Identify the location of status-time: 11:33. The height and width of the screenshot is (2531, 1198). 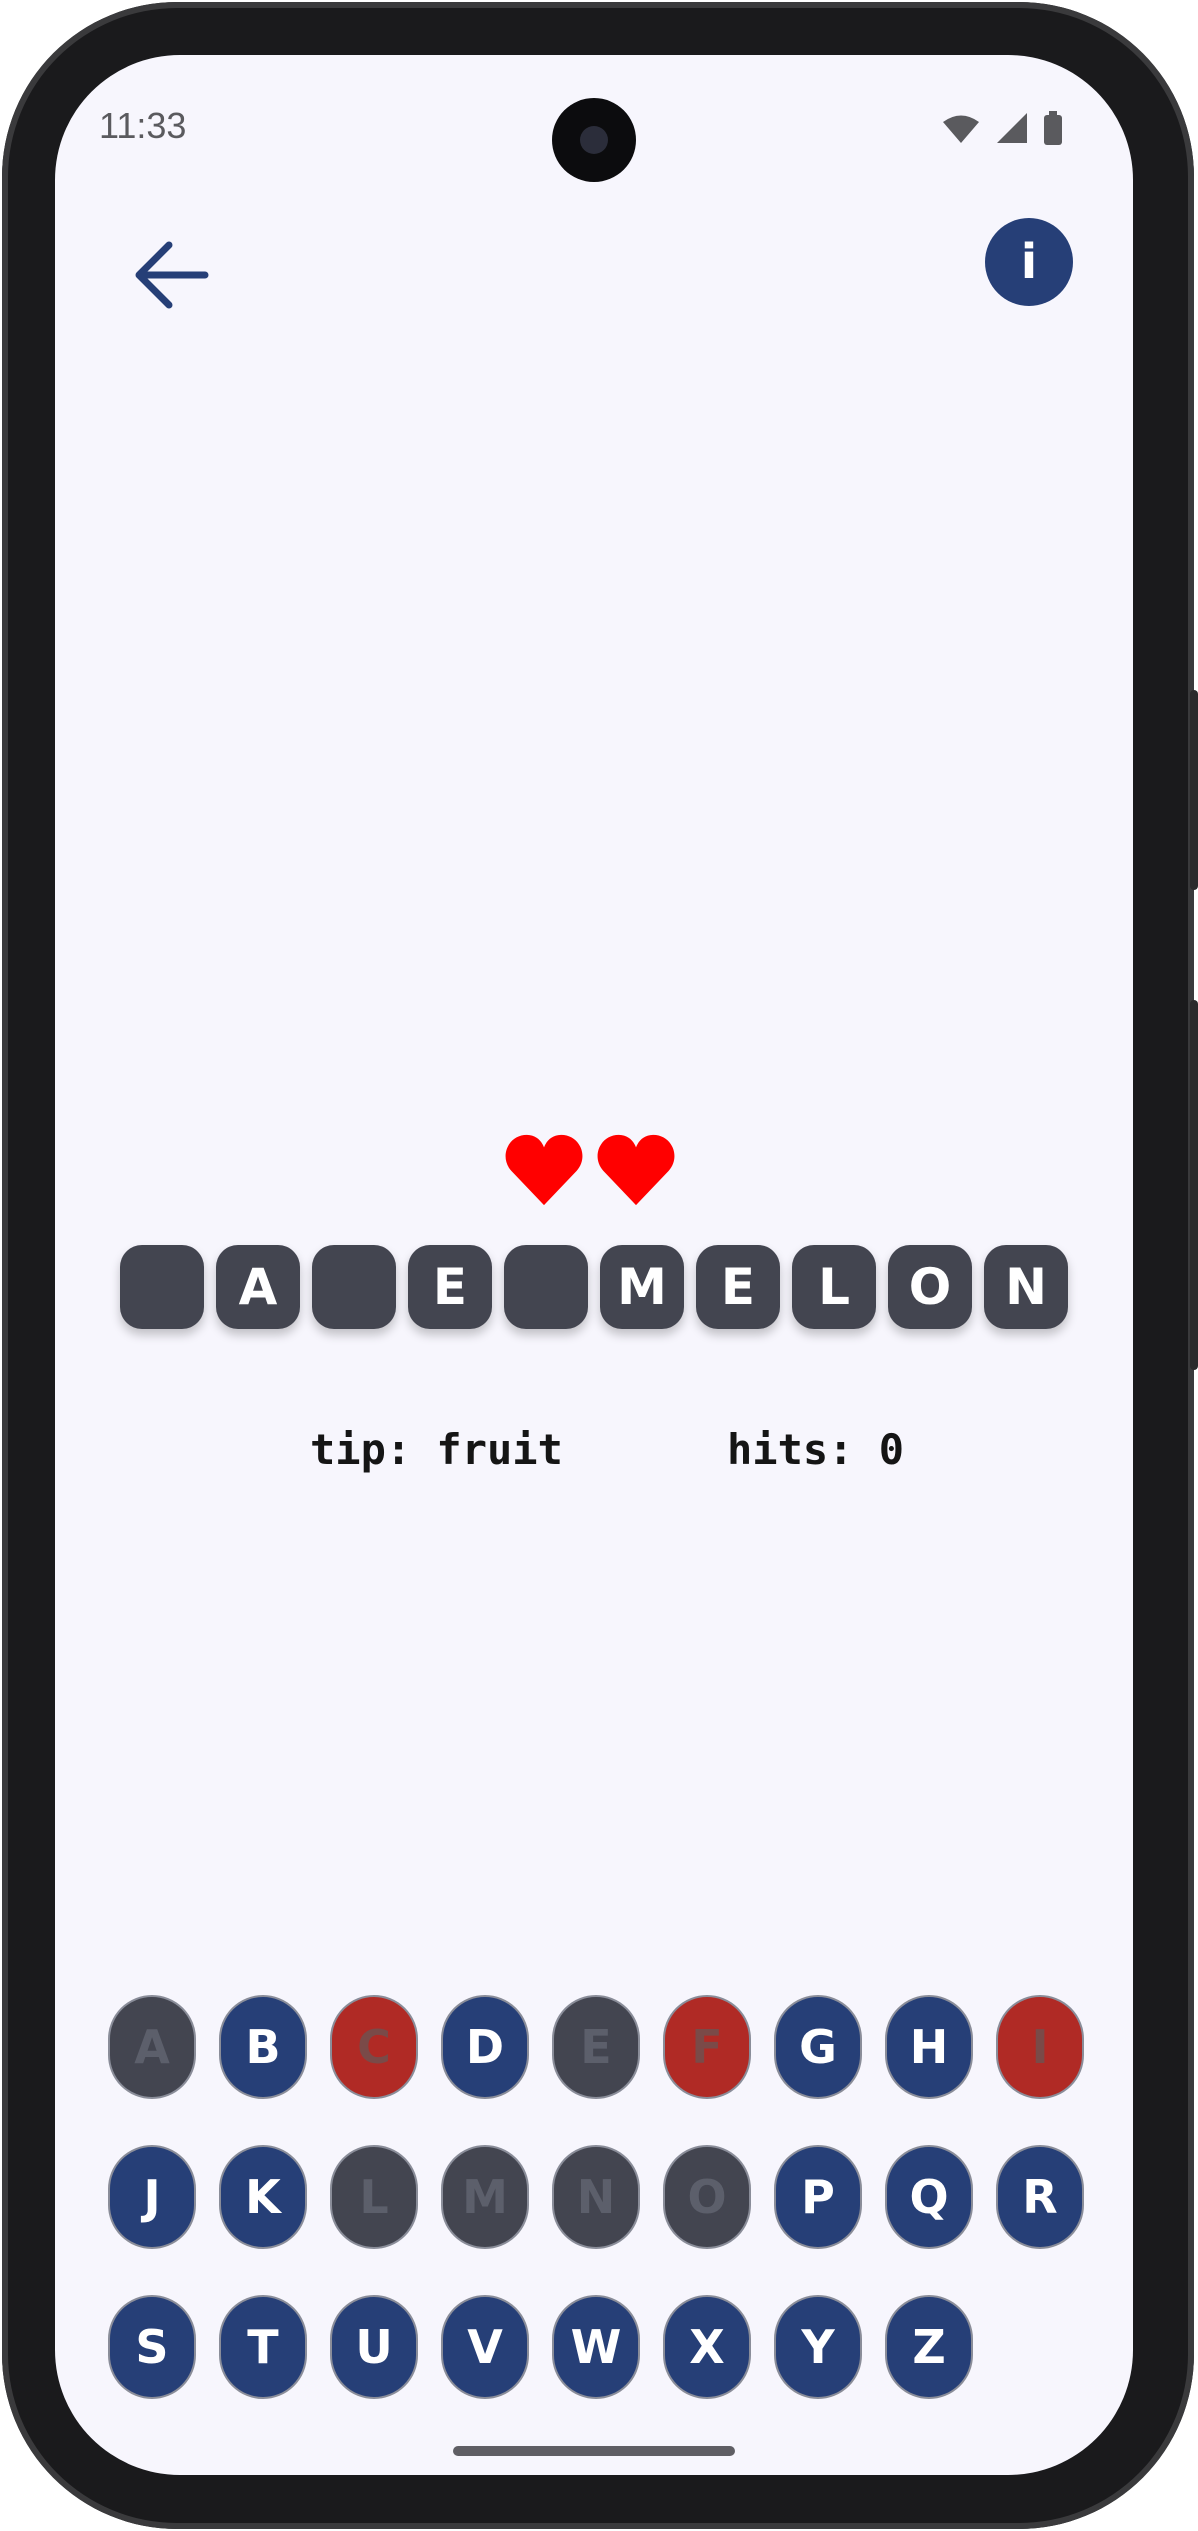
(143, 125).